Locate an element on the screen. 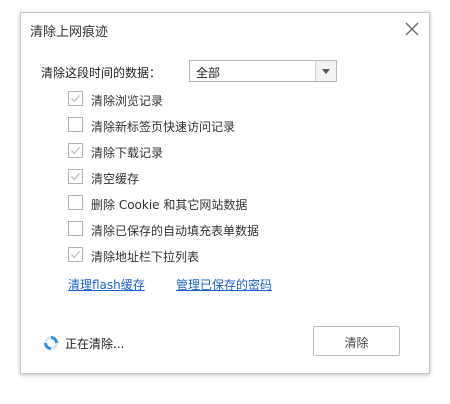  checkbox-autofill is located at coordinates (75, 228).